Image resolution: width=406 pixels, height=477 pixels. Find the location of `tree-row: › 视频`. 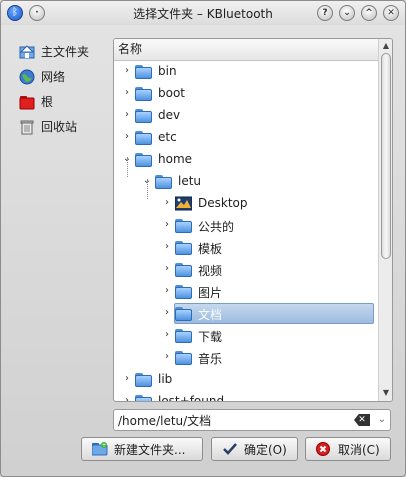

tree-row: › 视频 is located at coordinates (246, 270).